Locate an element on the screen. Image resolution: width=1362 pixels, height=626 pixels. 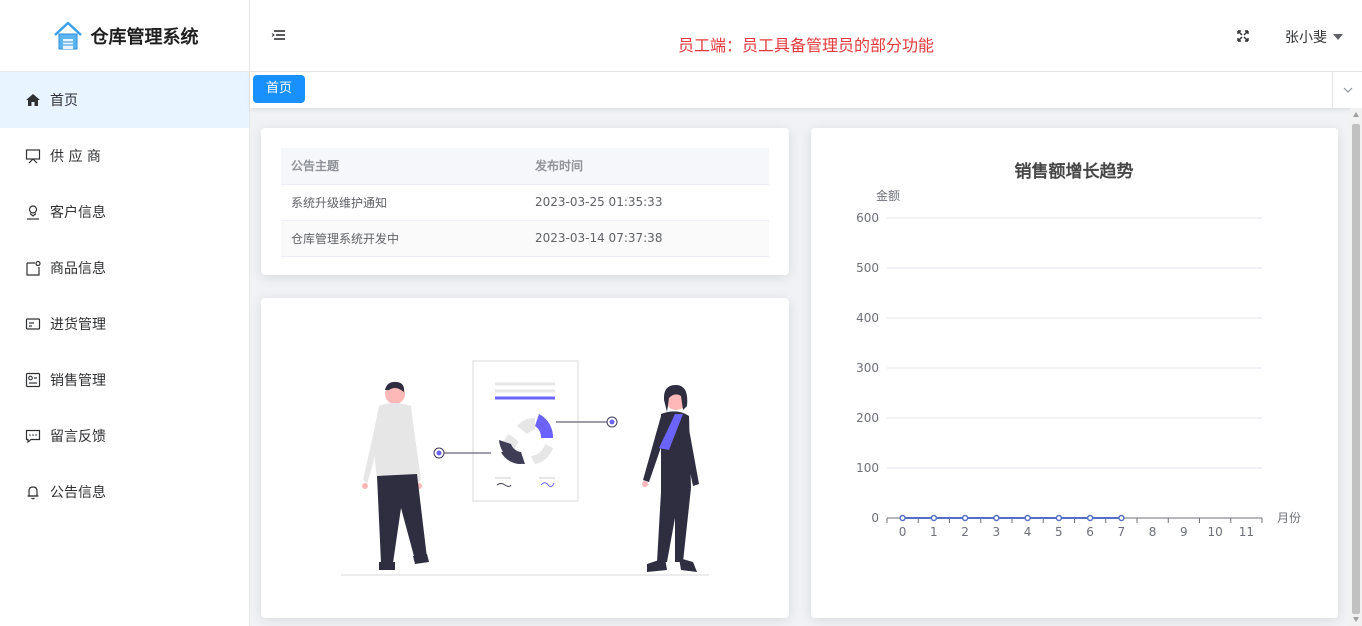
goods-icon is located at coordinates (33, 268).